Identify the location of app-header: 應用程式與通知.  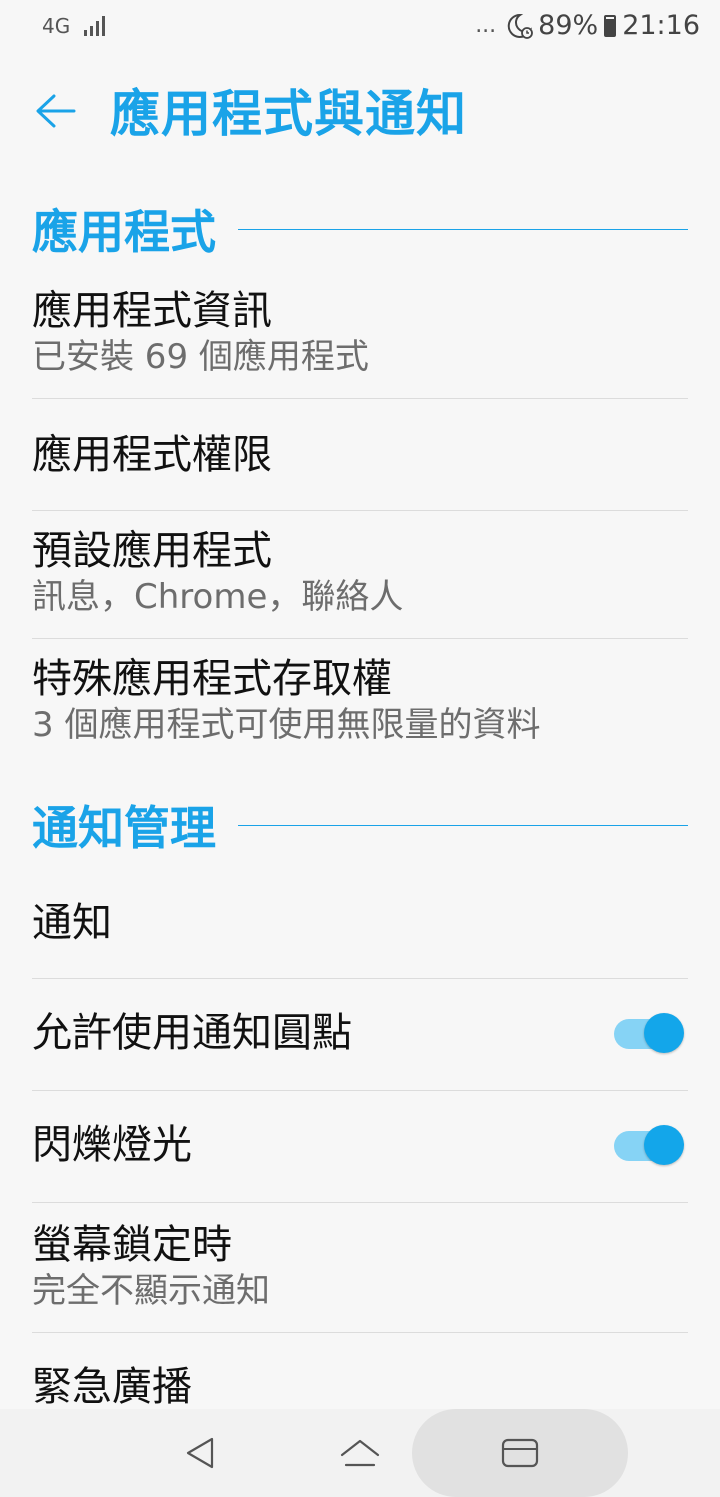
(360, 118).